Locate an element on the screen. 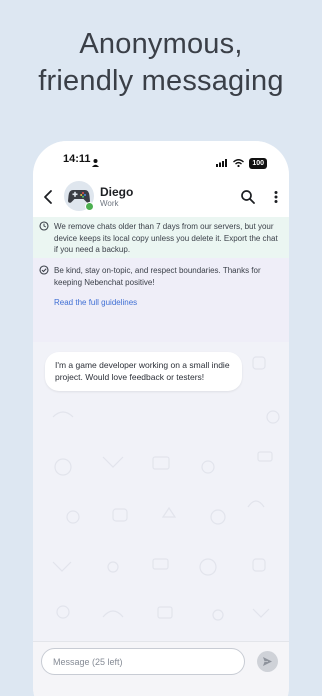  message-input is located at coordinates (143, 661).